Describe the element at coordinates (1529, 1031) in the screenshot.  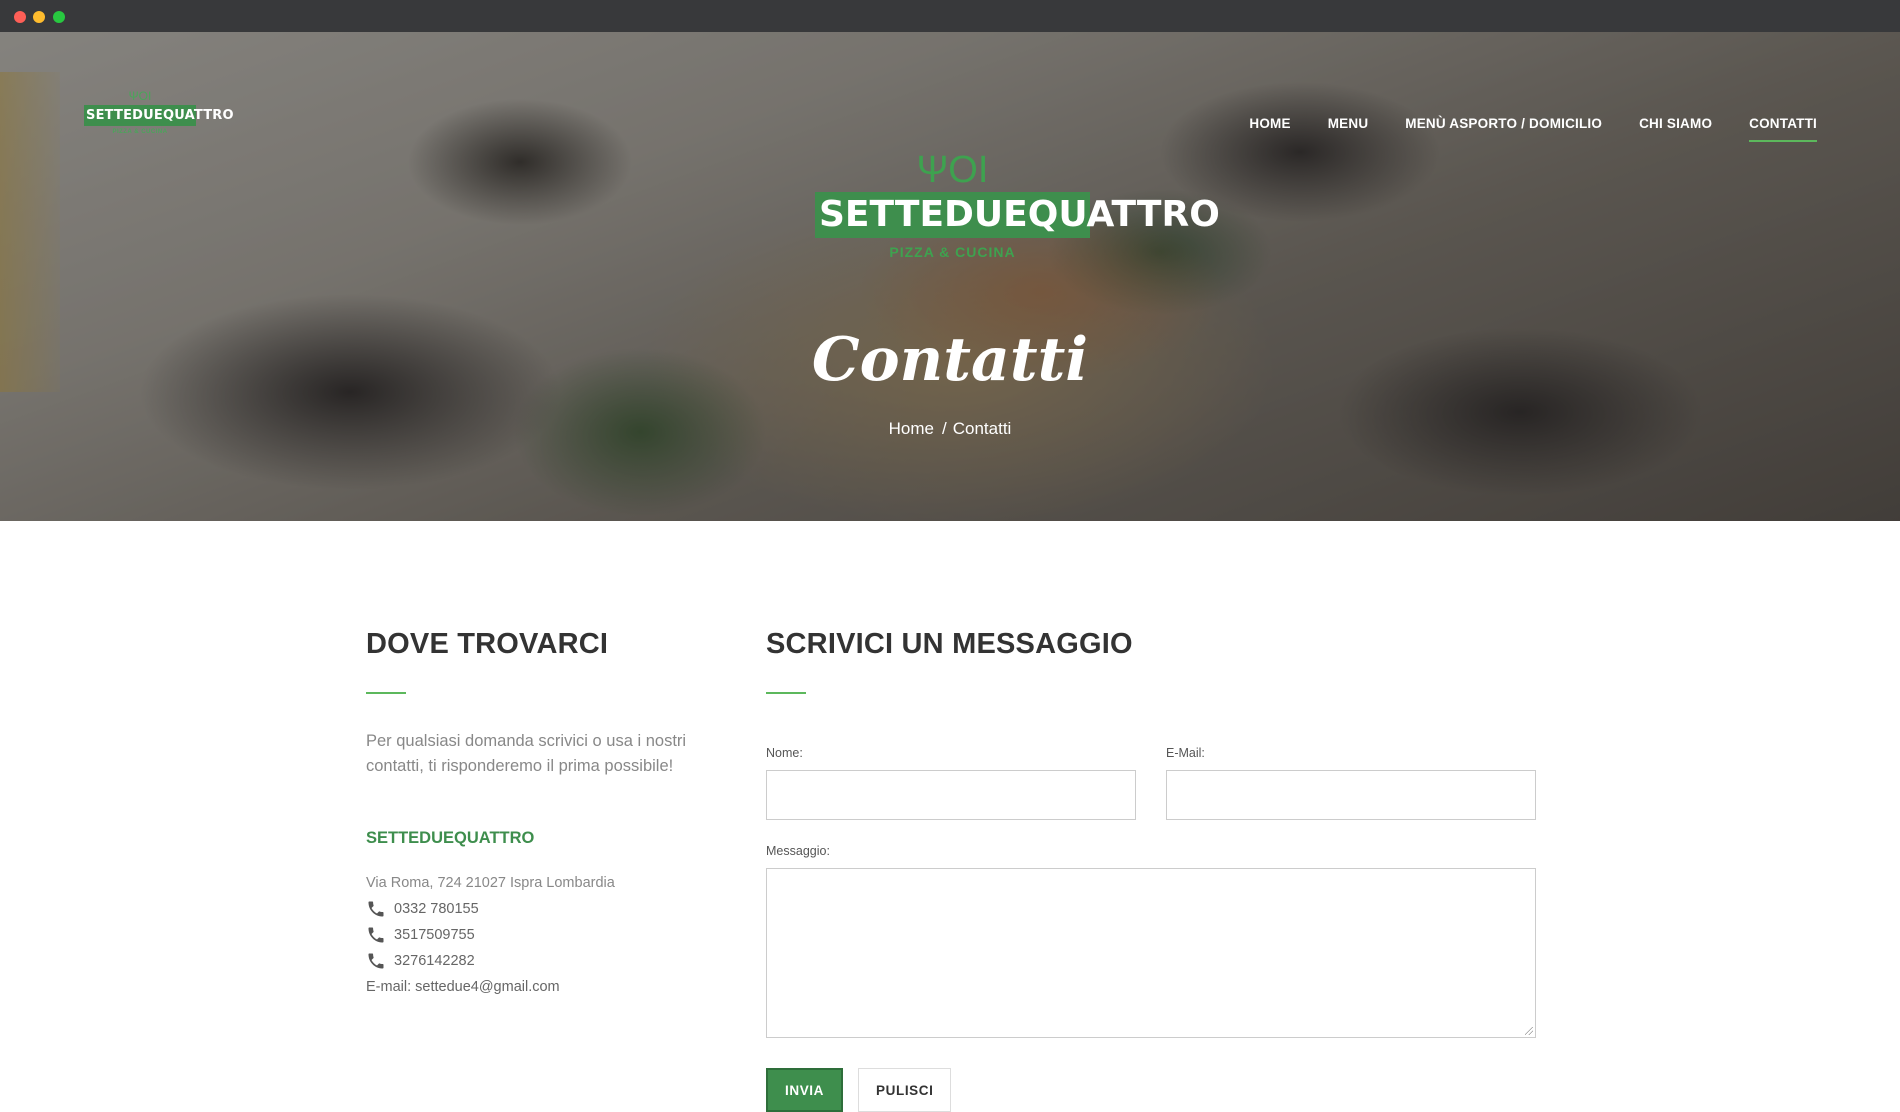
I see `resize-handle-icon` at that location.